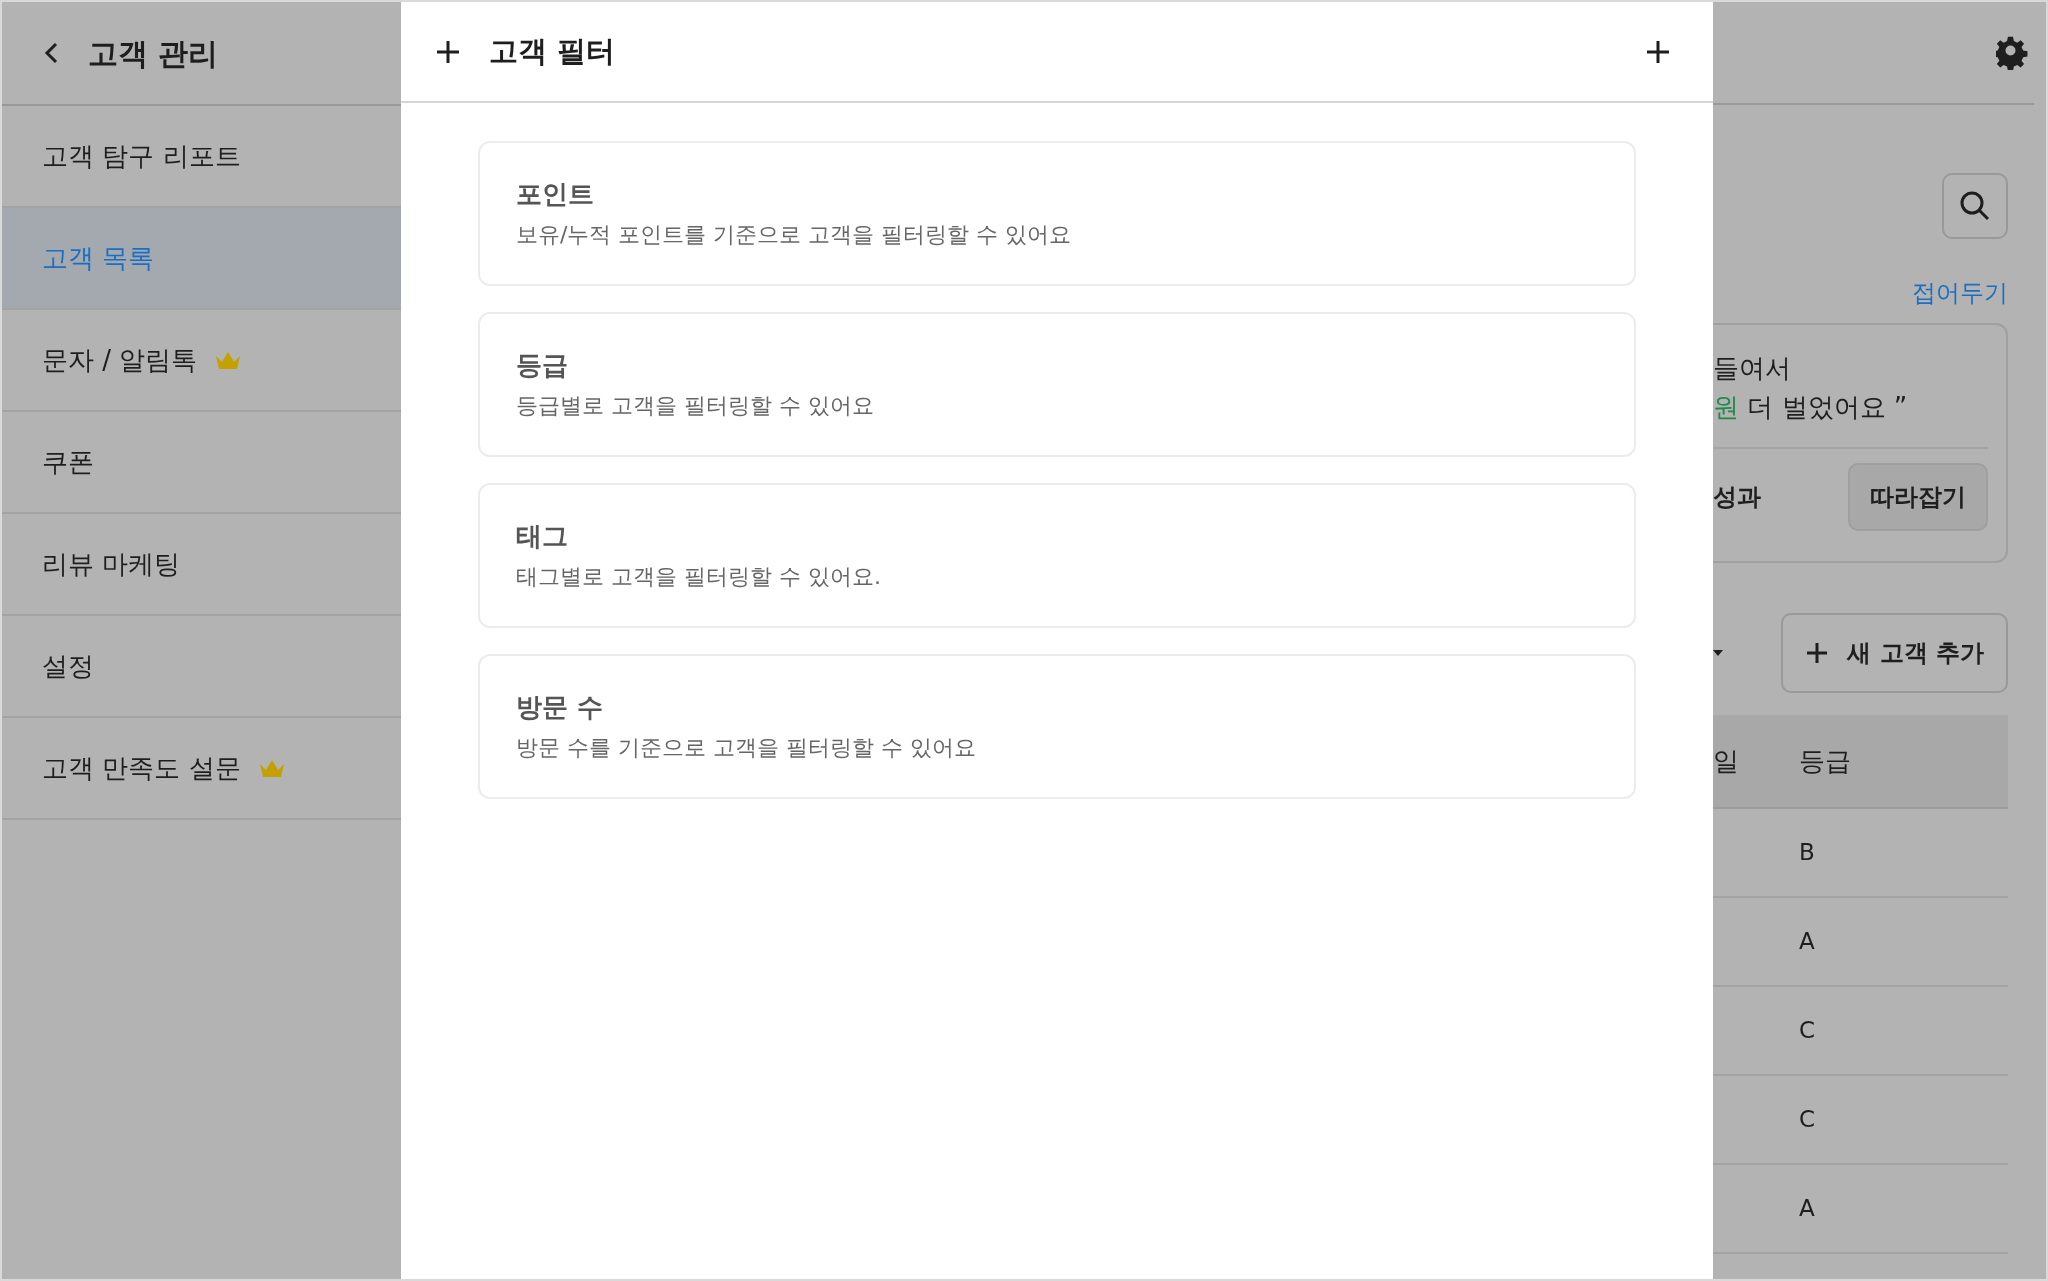 This screenshot has height=1281, width=2048. I want to click on filter-card: 등급 등급별로 고객을 필터링할 수 있어요, so click(1057, 384).